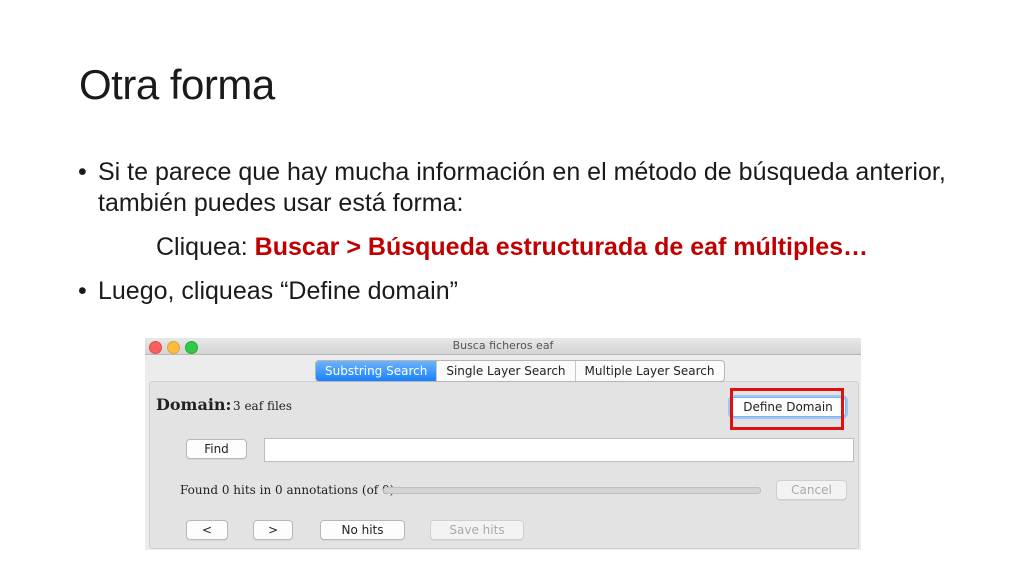 This screenshot has width=1024, height=576. Describe the element at coordinates (216, 449) in the screenshot. I see `find-button: Find` at that location.